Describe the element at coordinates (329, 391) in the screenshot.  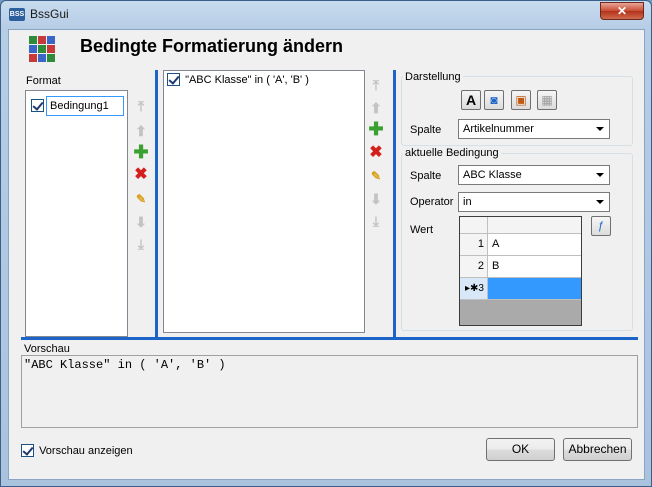
I see `preview-box: "ABC Klasse" in ( 'A', 'B' )` at that location.